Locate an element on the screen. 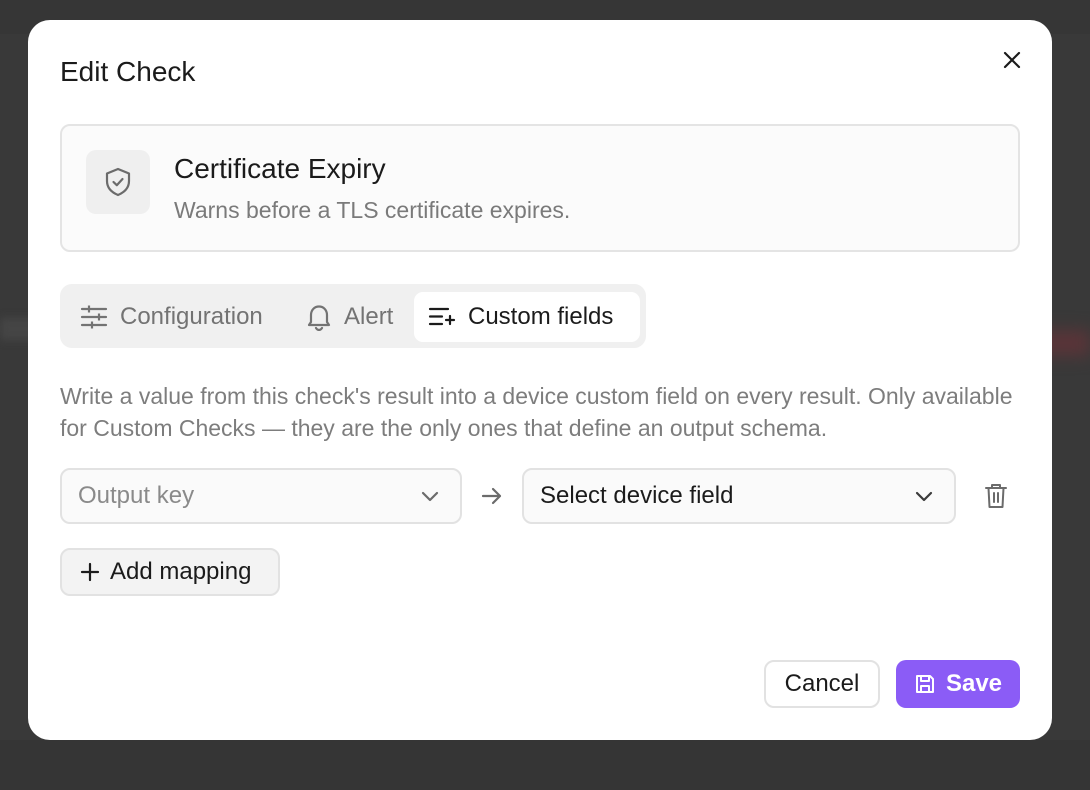 Image resolution: width=1090 pixels, height=790 pixels. close-icon is located at coordinates (1012, 60).